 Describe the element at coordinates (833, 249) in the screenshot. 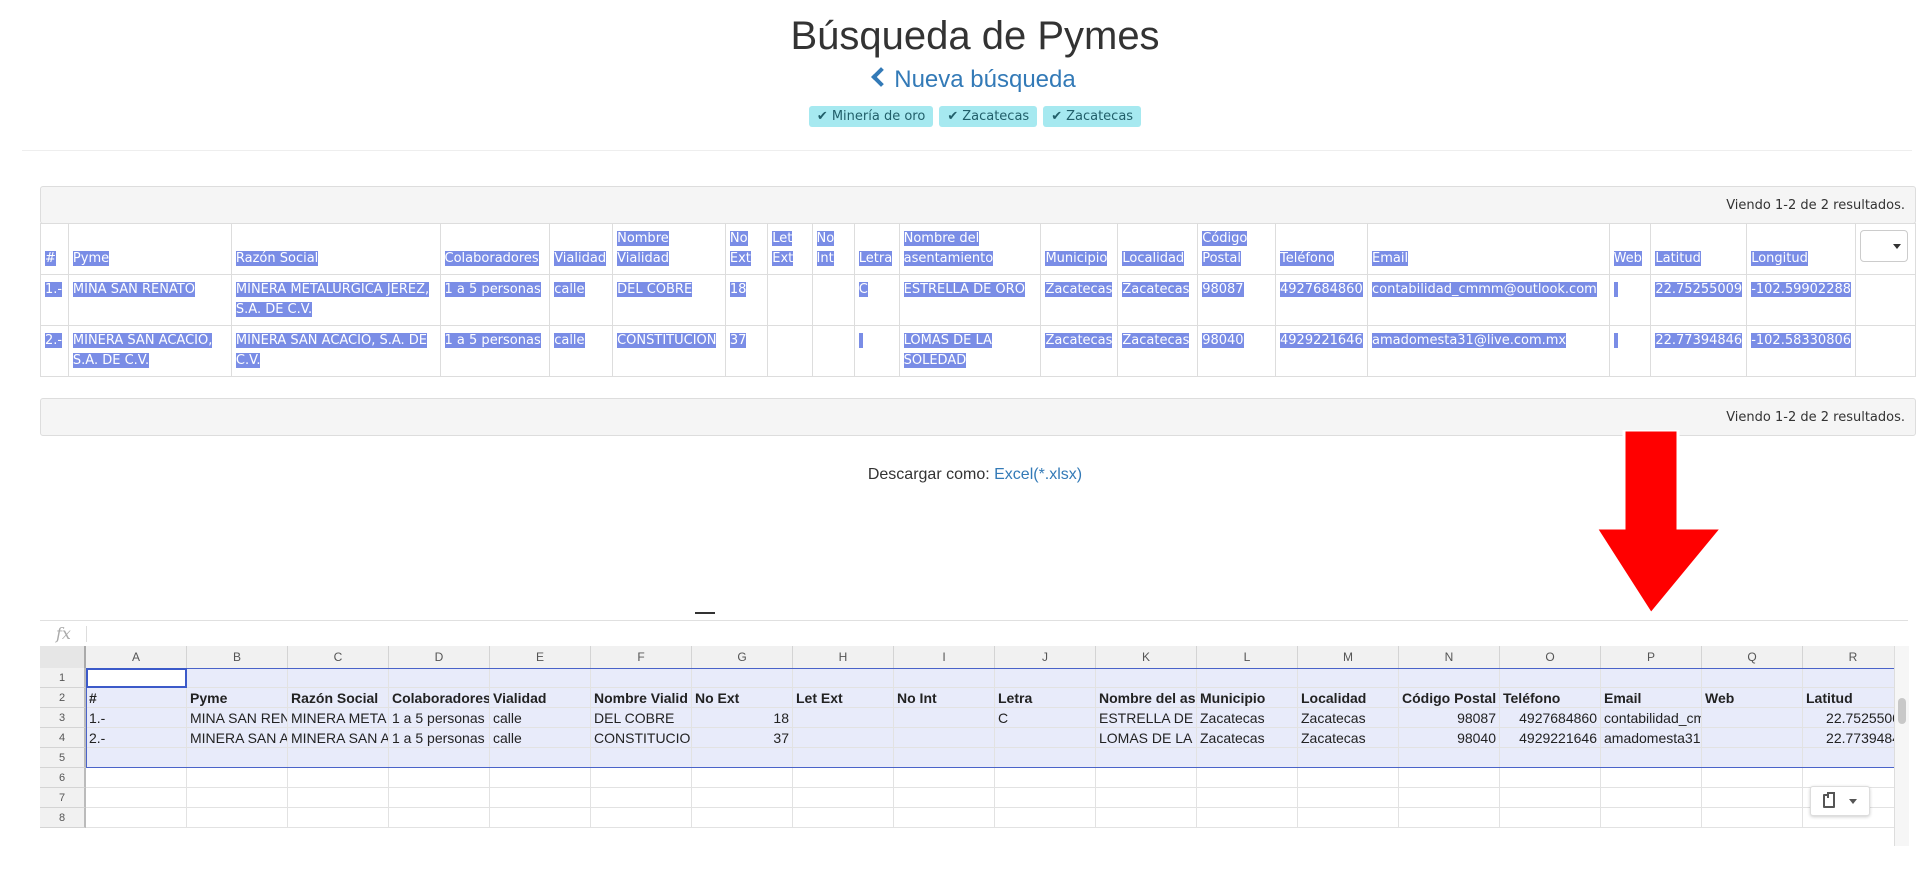

I see `column-header: No Int` at that location.